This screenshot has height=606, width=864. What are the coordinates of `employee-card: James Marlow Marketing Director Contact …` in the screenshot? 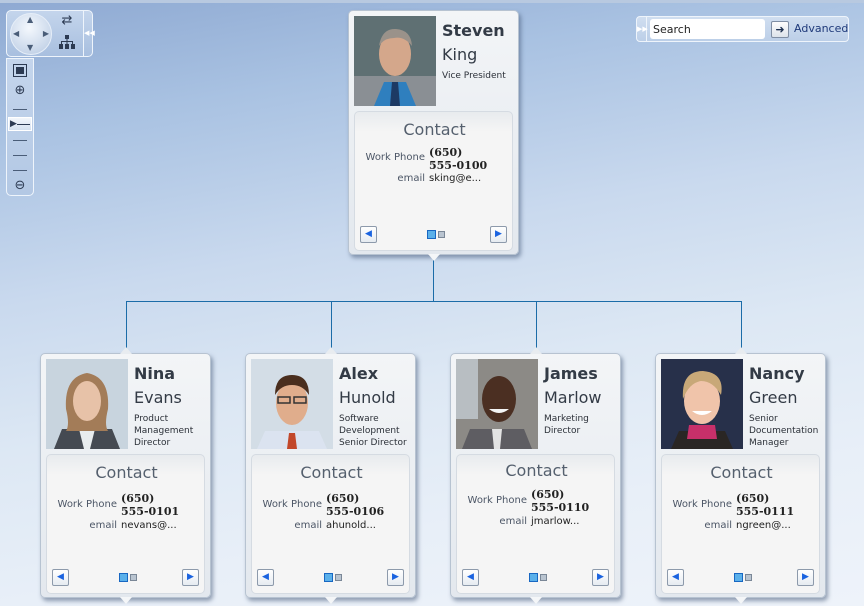 It's located at (535, 475).